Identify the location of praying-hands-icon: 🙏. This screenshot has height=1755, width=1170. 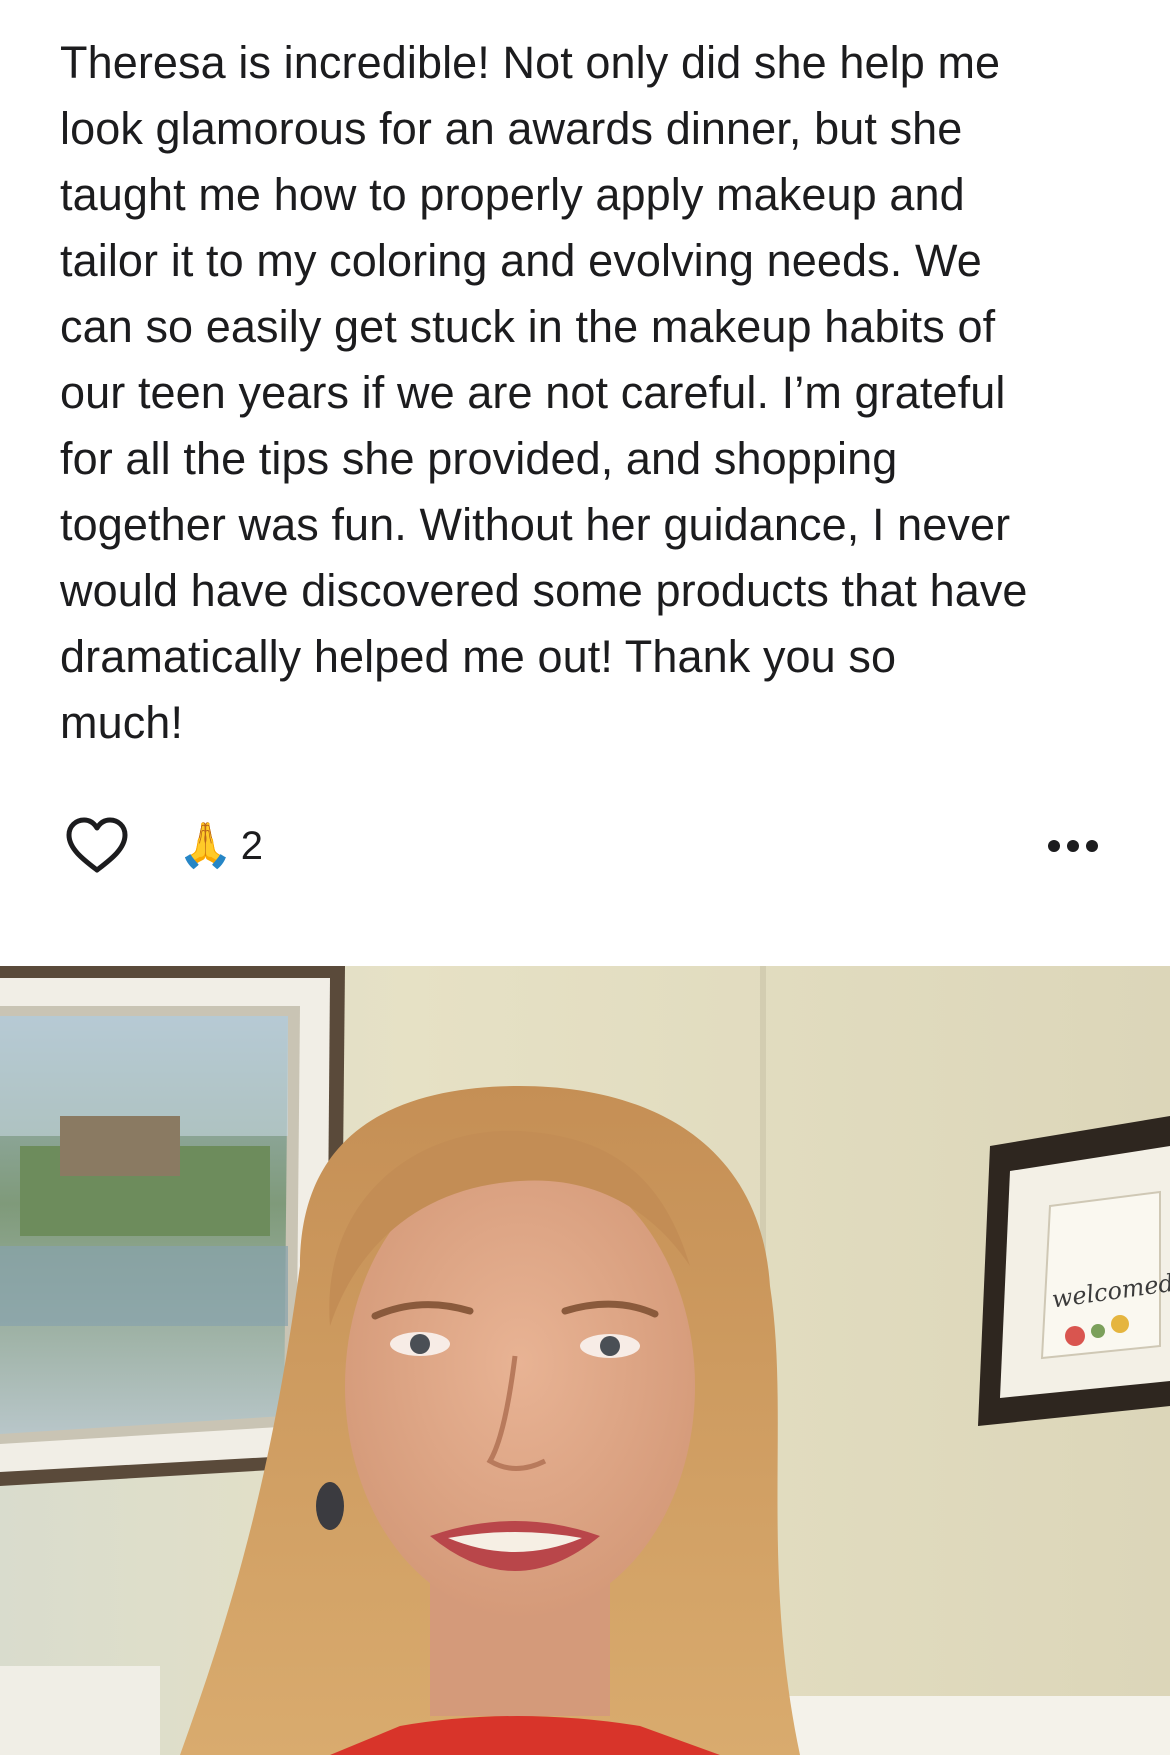
(205, 845).